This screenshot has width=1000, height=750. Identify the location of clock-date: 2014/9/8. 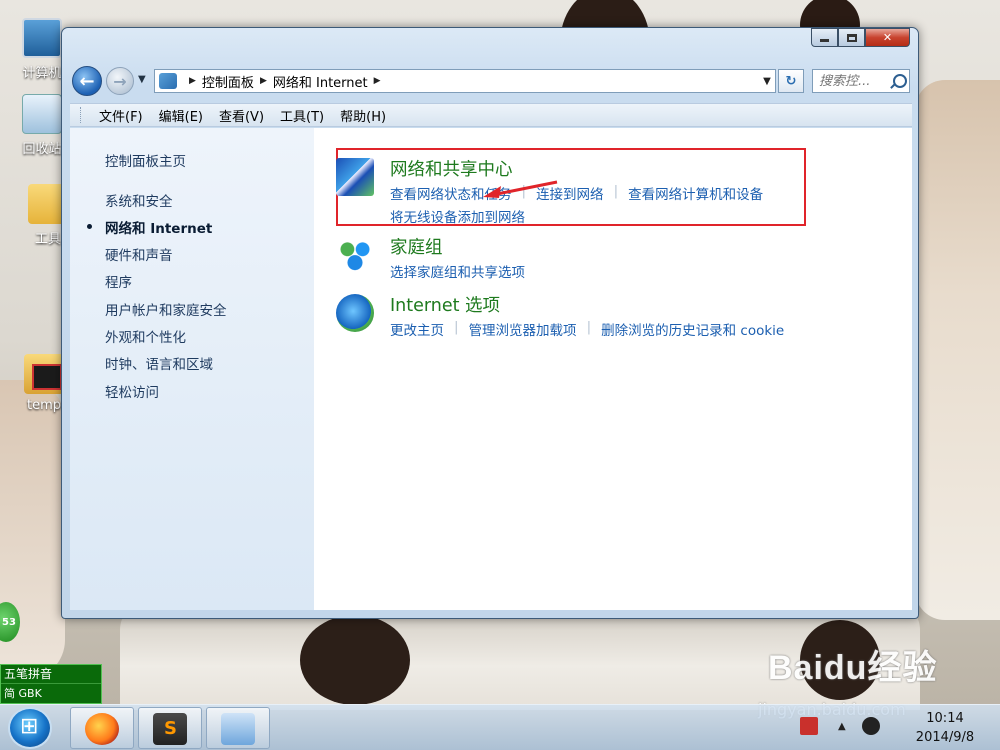
(945, 737).